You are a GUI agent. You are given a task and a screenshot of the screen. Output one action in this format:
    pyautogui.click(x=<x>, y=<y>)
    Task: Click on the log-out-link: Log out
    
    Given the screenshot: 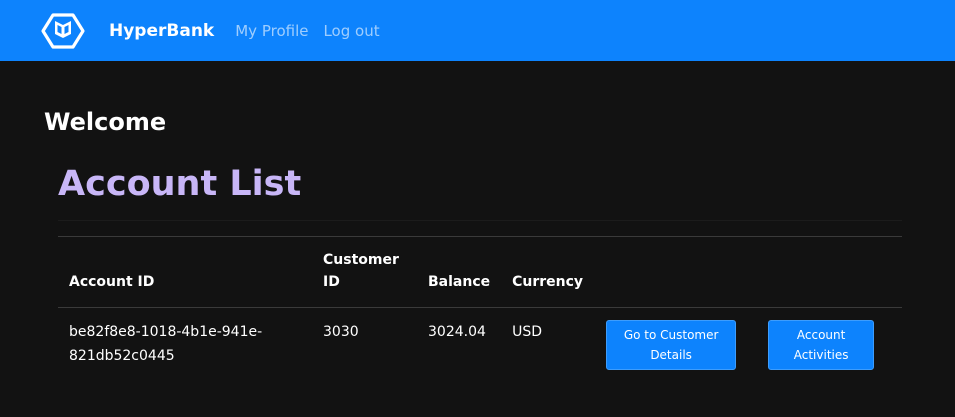 What is the action you would take?
    pyautogui.click(x=351, y=31)
    